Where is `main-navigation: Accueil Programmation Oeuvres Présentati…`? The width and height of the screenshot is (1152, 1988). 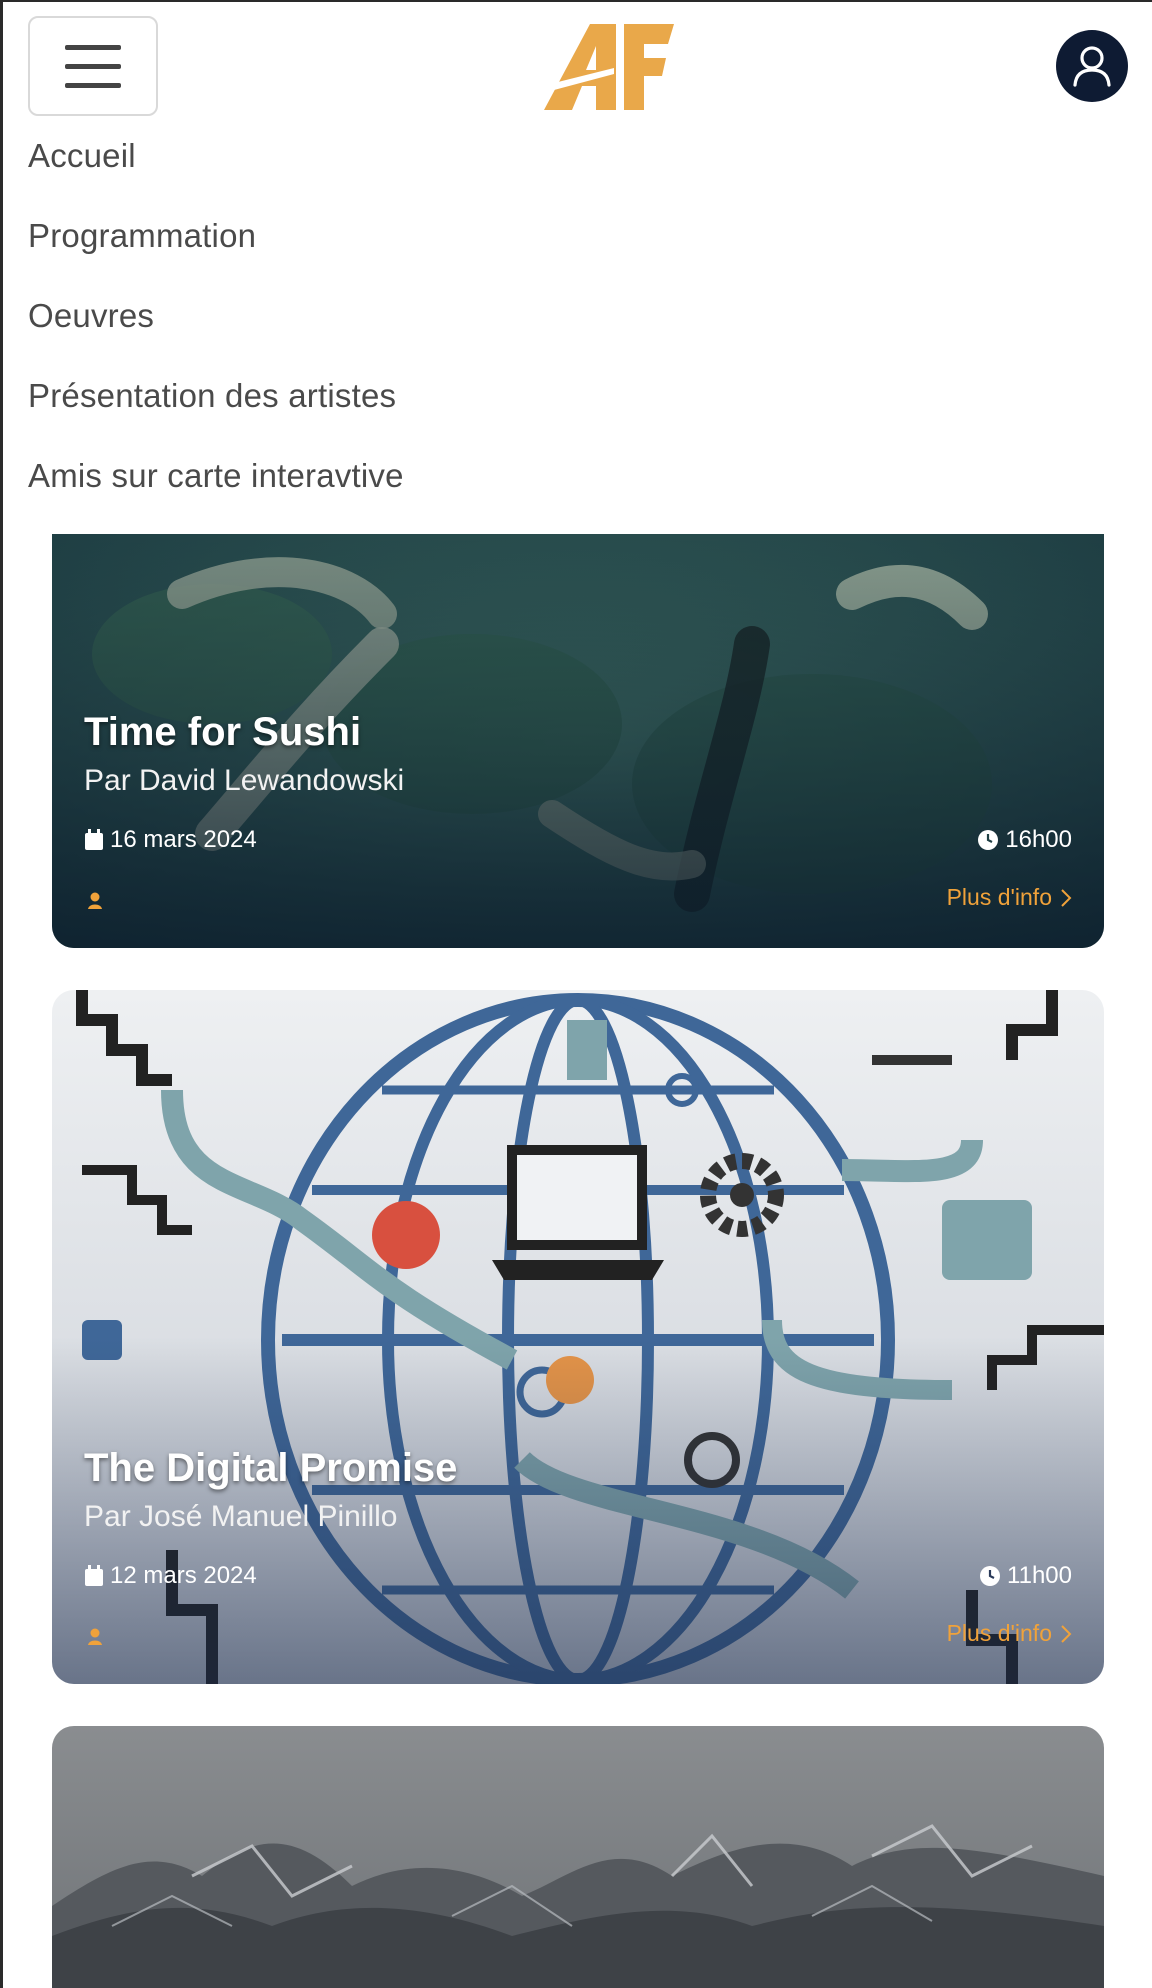
main-navigation: Accueil Programmation Oeuvres Présentati… is located at coordinates (216, 328).